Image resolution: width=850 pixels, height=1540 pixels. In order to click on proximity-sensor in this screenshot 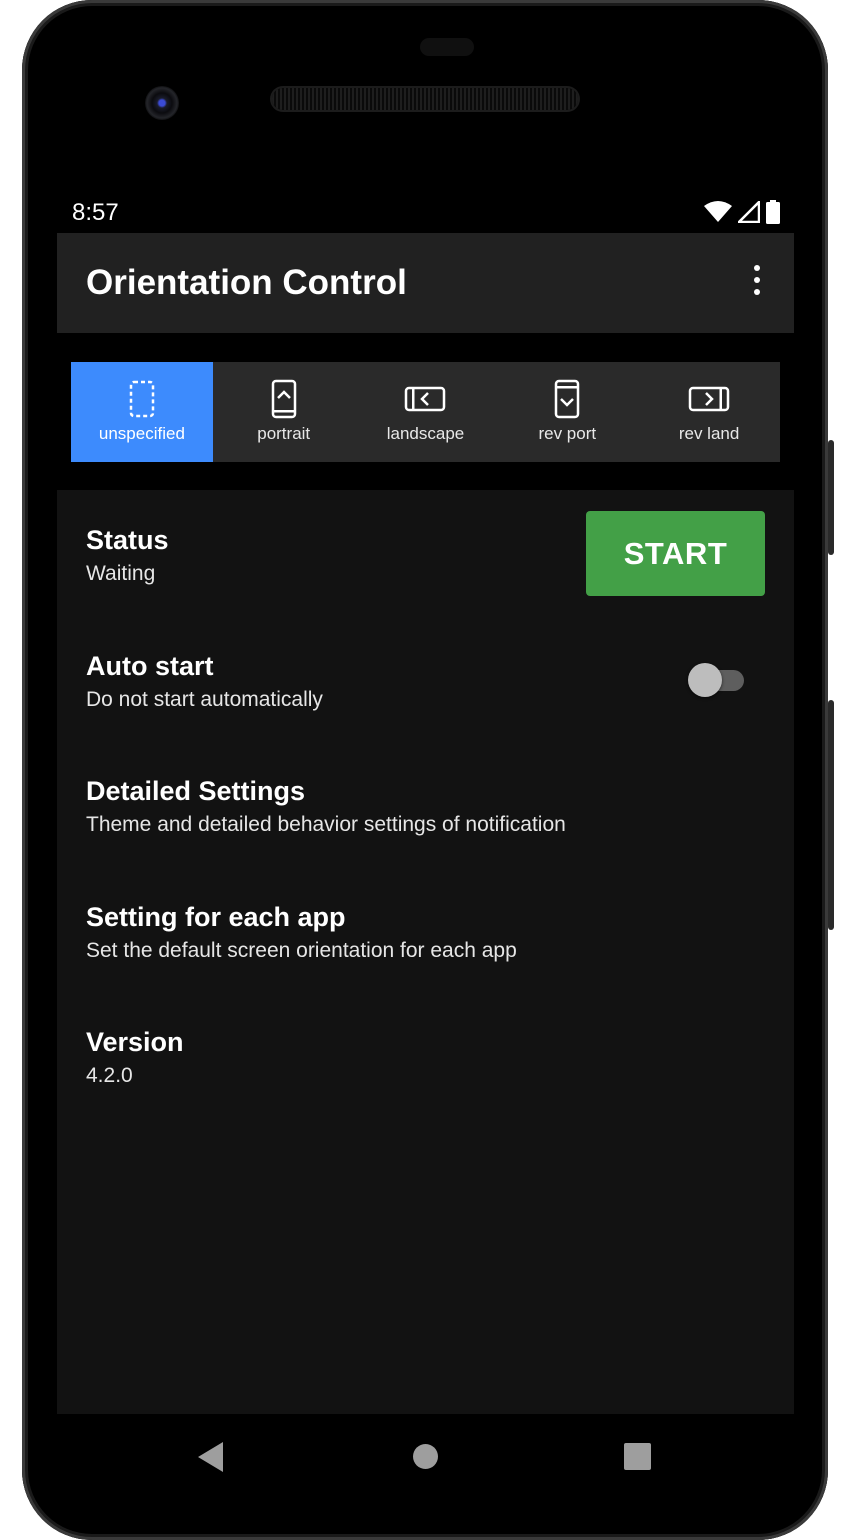, I will do `click(447, 47)`.